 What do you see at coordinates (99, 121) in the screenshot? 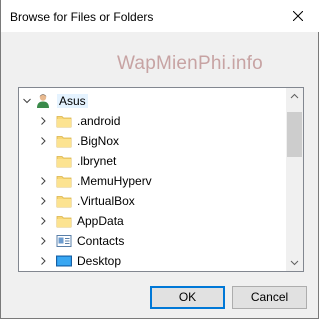
I see `tree-item-label: .android` at bounding box center [99, 121].